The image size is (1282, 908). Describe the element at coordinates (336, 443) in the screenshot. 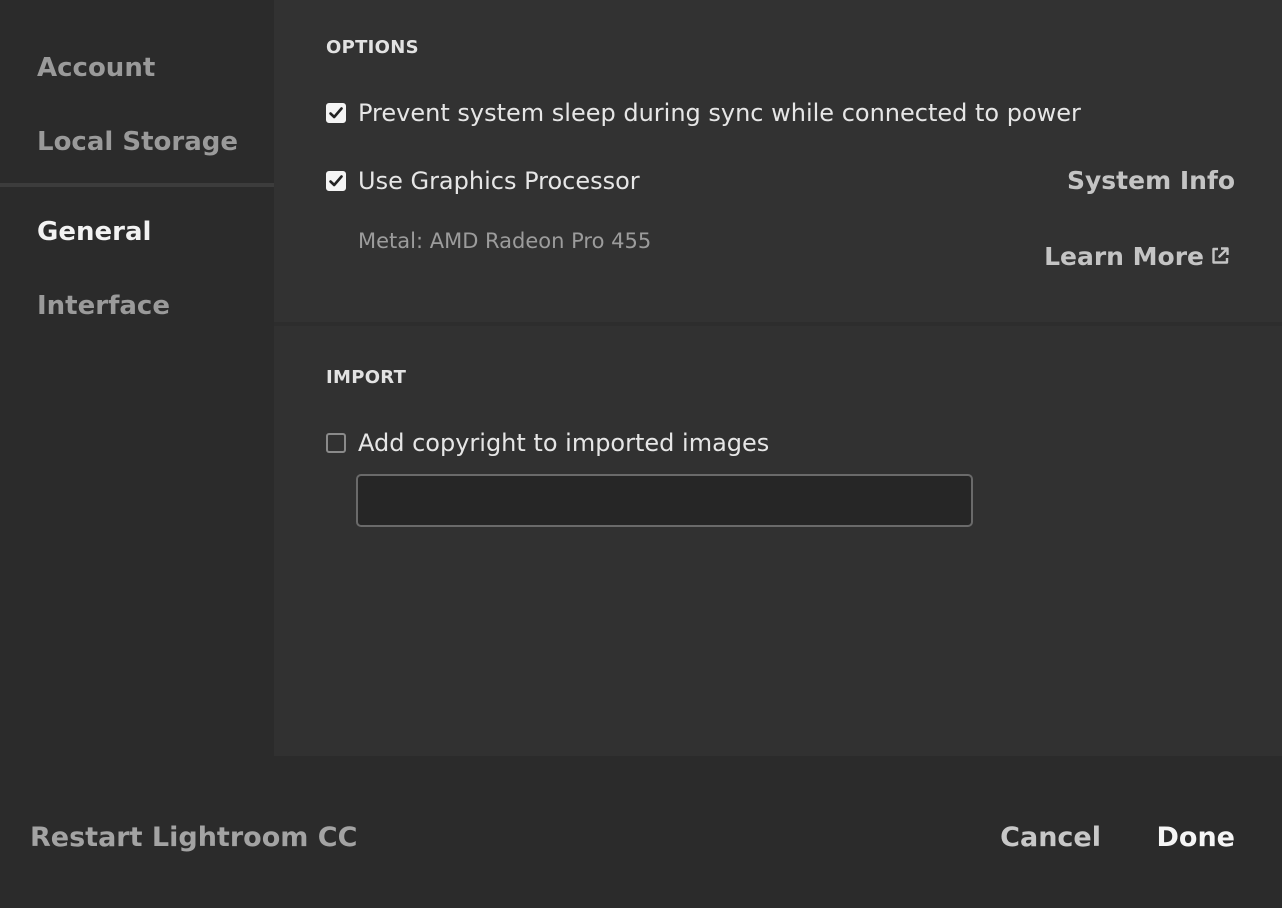

I see `add-copyright-checkbox` at that location.